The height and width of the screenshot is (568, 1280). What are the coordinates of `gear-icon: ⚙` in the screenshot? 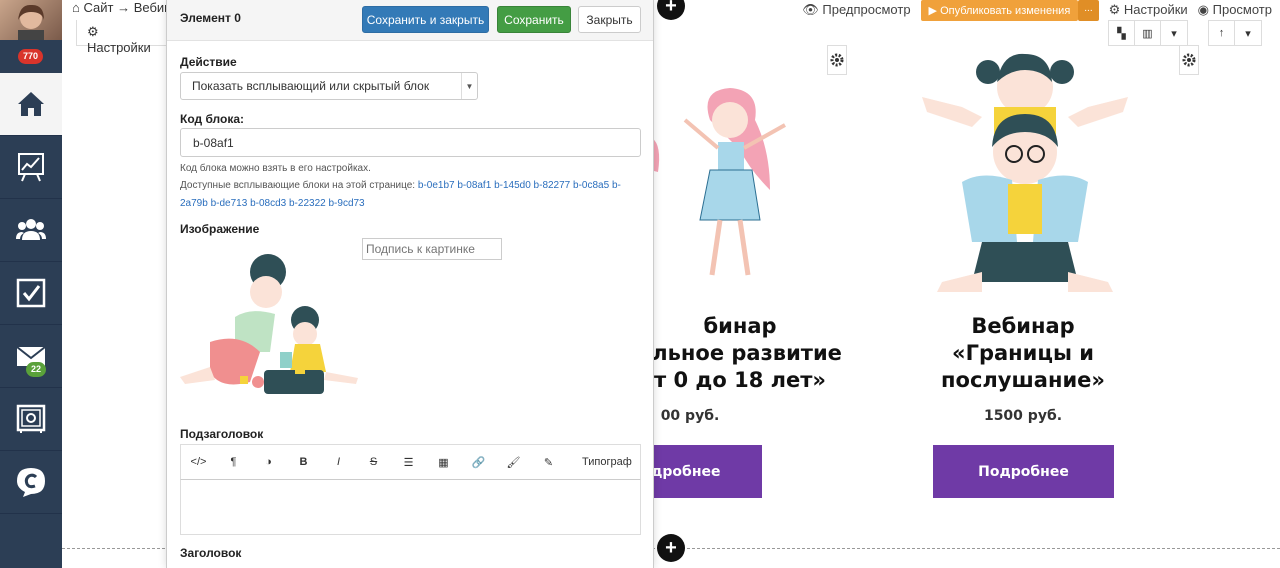 It's located at (1114, 9).